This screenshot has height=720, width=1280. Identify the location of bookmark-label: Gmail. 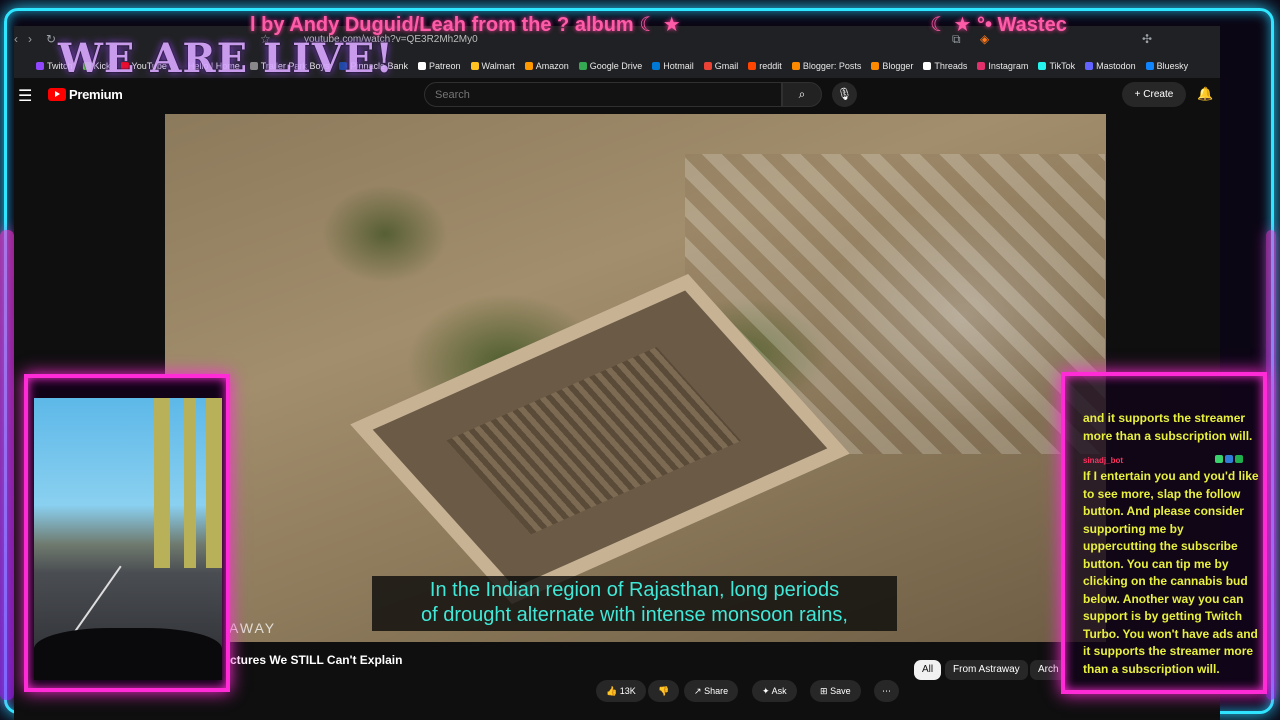
(726, 66).